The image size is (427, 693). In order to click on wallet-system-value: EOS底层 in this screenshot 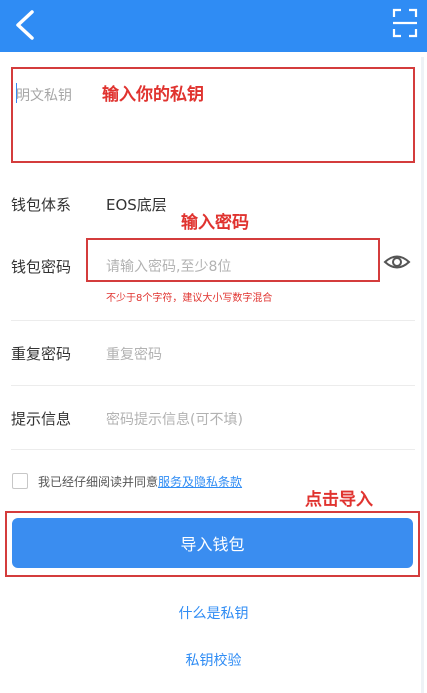, I will do `click(136, 205)`.